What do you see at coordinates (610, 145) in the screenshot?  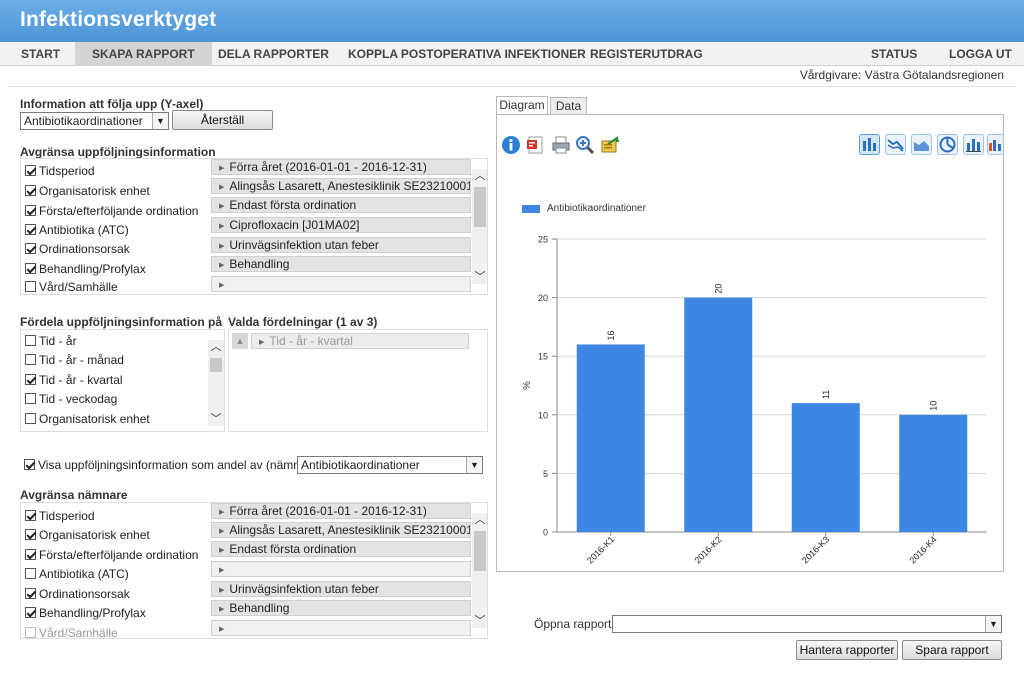 I see `export-icon` at bounding box center [610, 145].